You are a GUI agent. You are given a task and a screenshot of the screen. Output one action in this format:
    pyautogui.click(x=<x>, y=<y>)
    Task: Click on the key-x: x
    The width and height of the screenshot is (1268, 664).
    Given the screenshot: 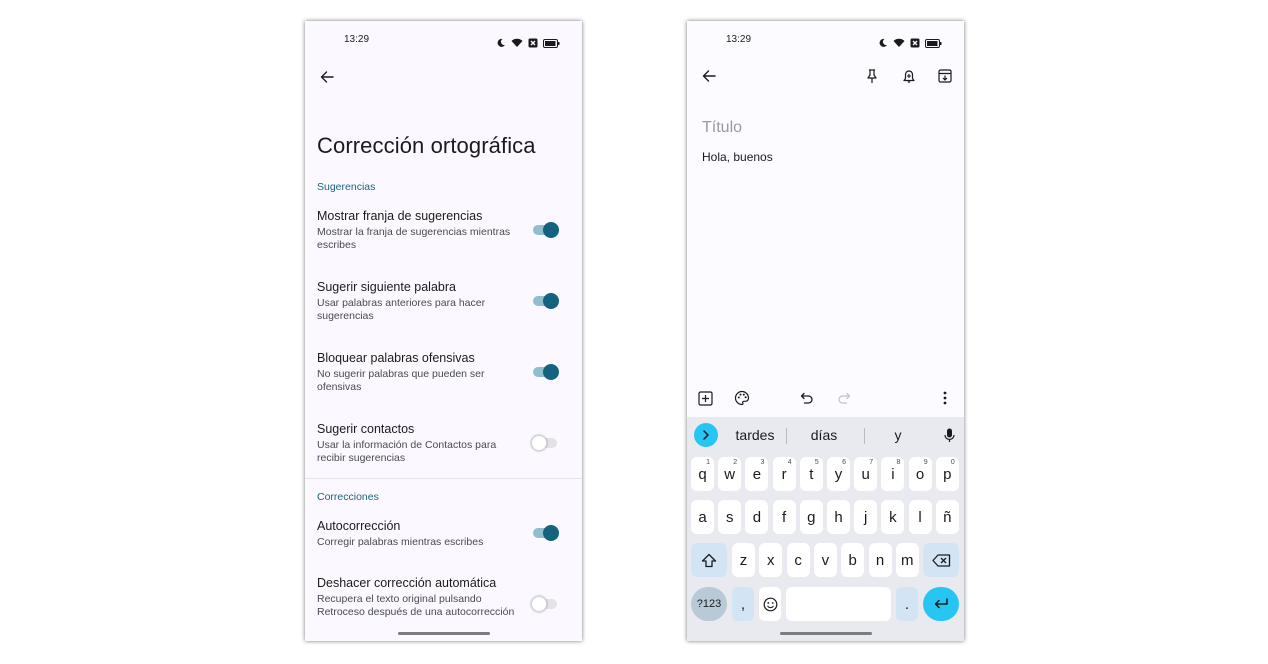 What is the action you would take?
    pyautogui.click(x=771, y=560)
    